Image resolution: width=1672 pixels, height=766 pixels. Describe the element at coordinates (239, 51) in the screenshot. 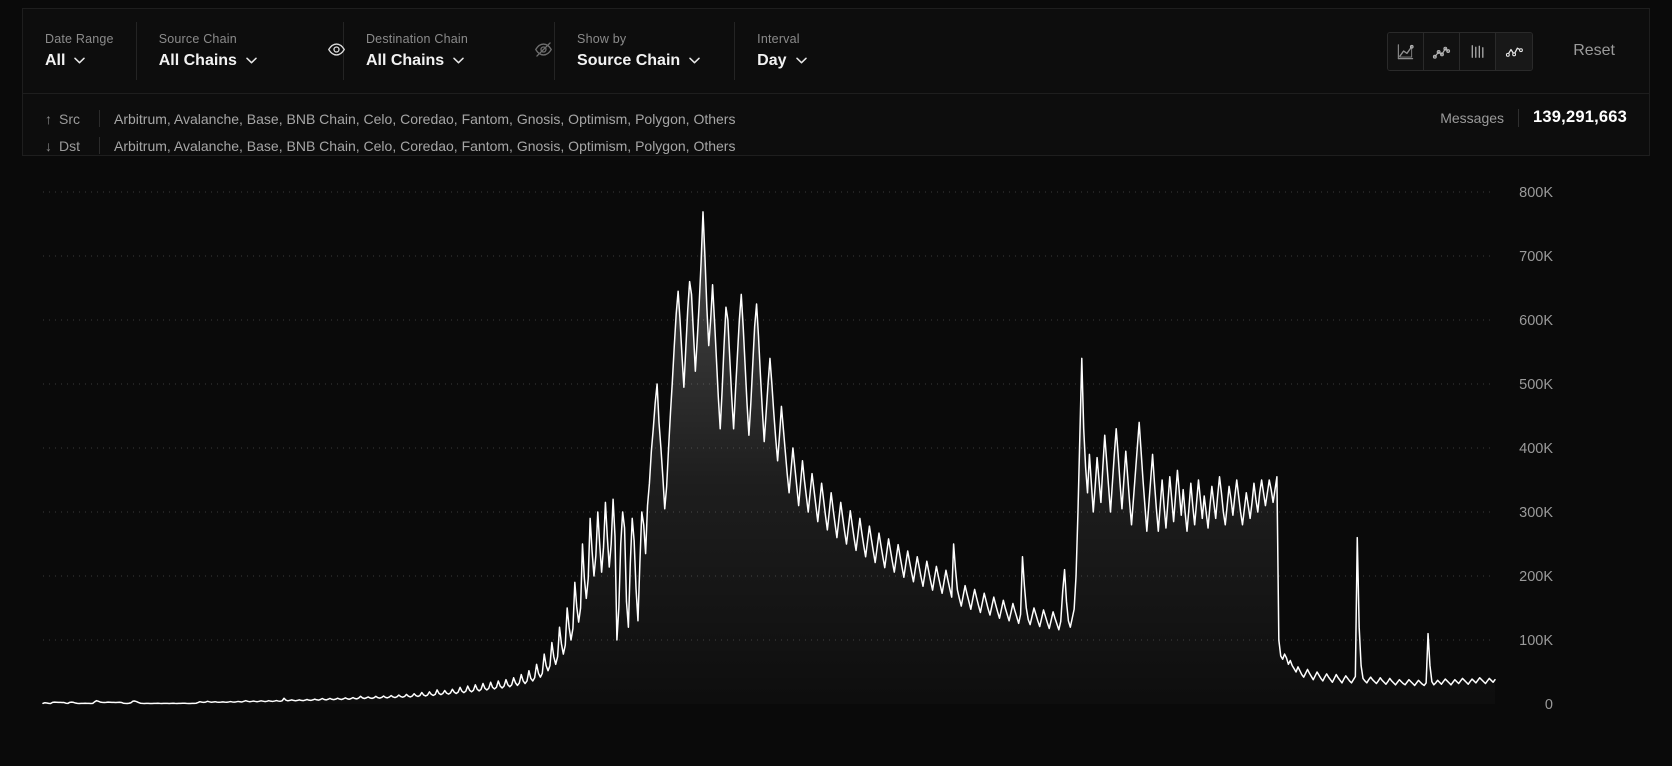

I see `filter-source-chain: Source Chain All Chains` at that location.